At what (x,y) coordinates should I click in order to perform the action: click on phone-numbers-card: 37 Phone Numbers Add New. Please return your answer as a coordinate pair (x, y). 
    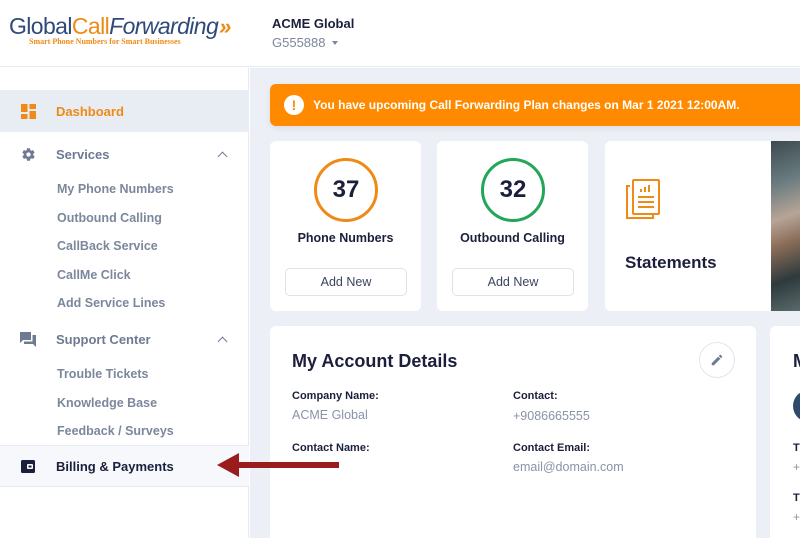
    Looking at the image, I should click on (345, 226).